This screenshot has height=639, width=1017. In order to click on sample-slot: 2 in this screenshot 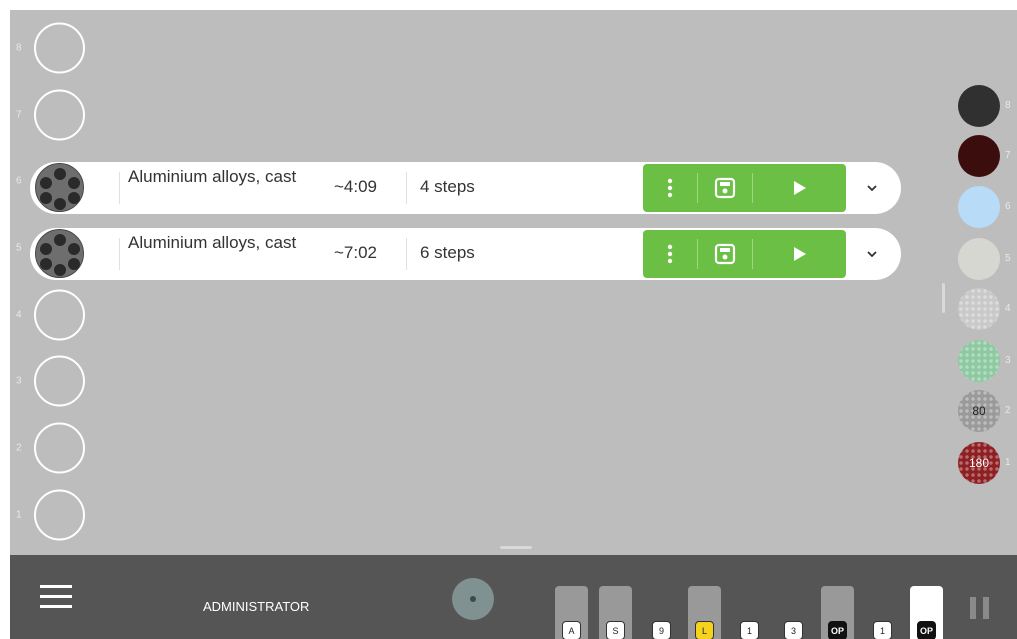, I will do `click(55, 448)`.